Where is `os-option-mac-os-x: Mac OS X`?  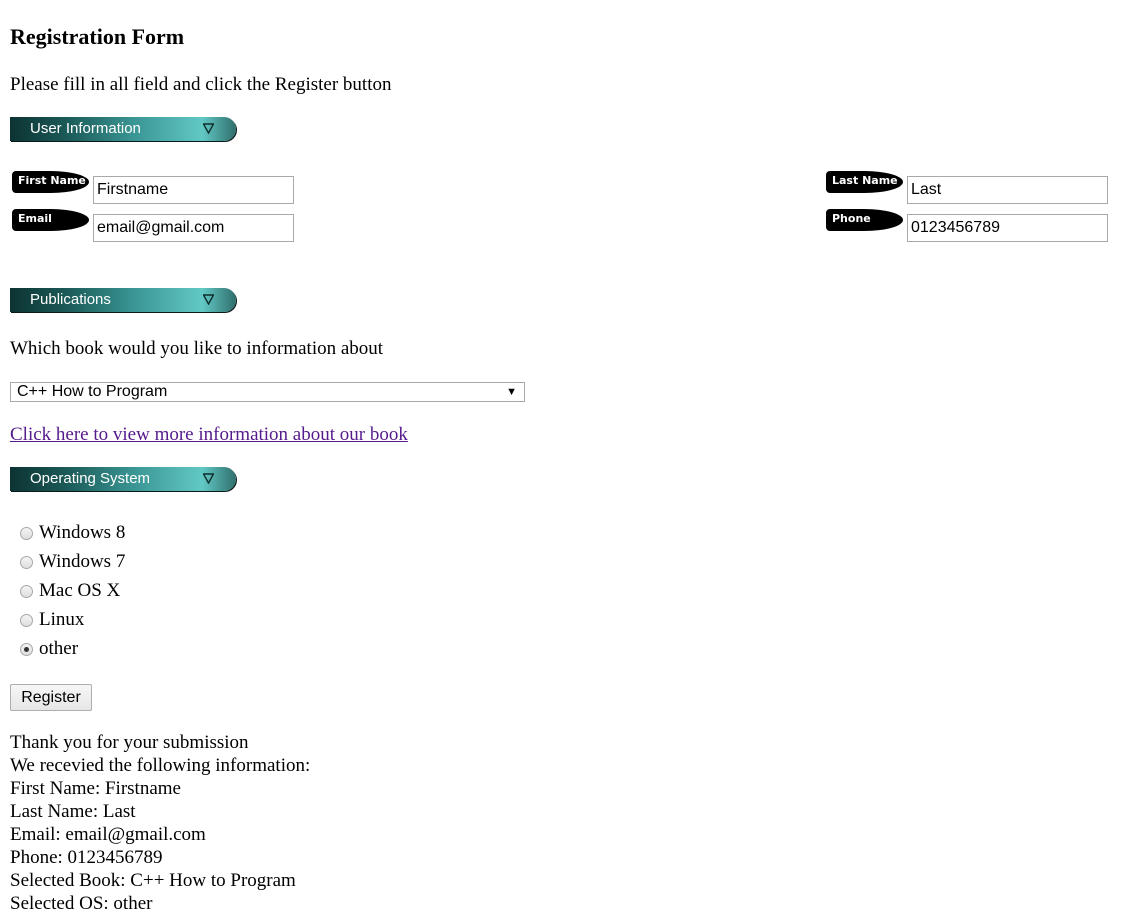
os-option-mac-os-x: Mac OS X is located at coordinates (70, 591).